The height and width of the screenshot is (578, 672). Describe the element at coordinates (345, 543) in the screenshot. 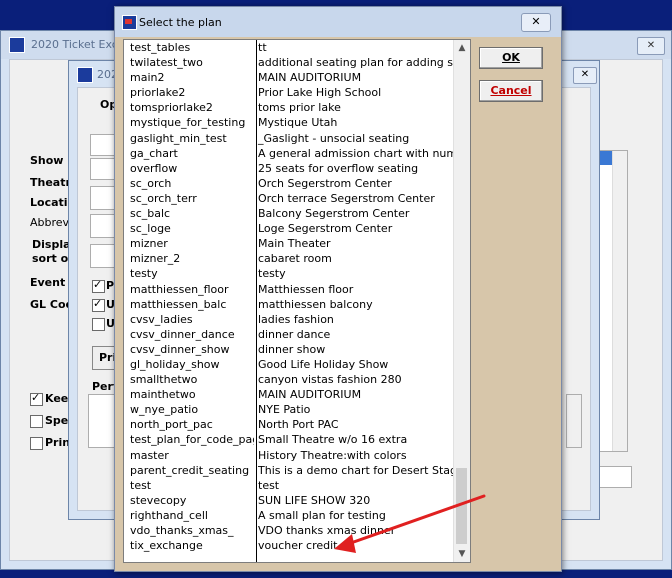

I see `annotation-arrow-head` at that location.